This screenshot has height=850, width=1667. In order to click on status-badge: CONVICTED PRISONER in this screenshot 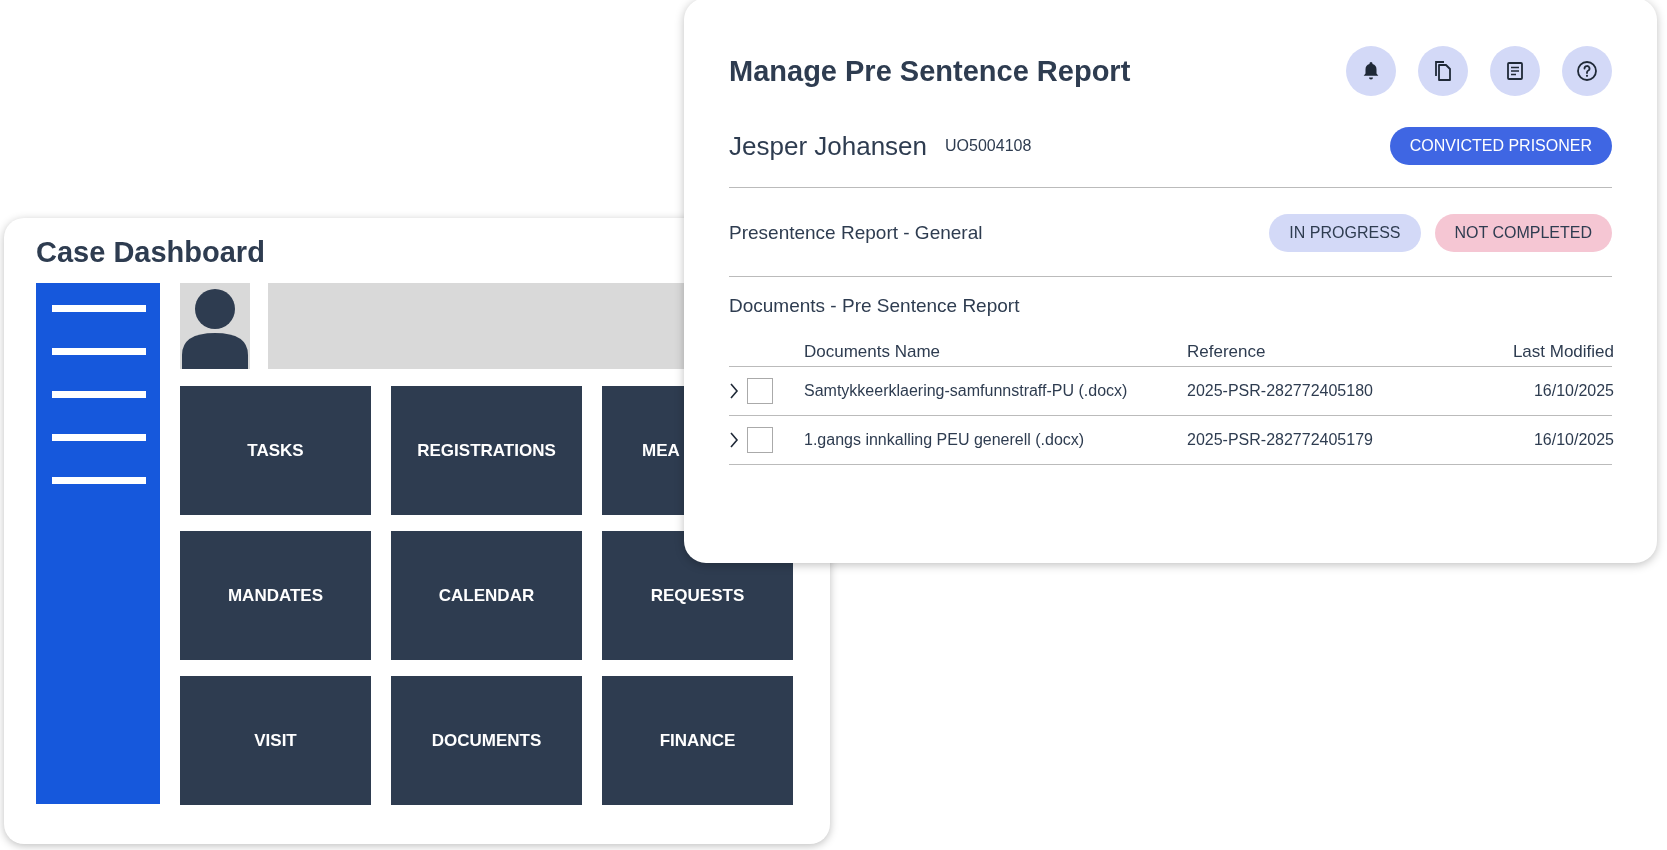, I will do `click(1500, 146)`.